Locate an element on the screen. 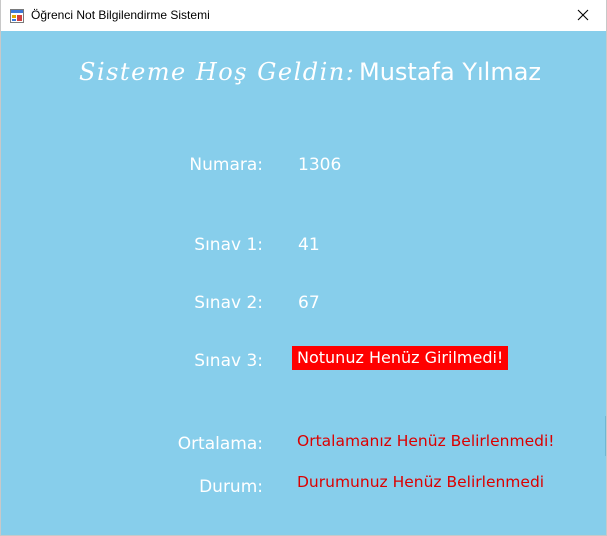  average-label: Ortalama: is located at coordinates (220, 444).